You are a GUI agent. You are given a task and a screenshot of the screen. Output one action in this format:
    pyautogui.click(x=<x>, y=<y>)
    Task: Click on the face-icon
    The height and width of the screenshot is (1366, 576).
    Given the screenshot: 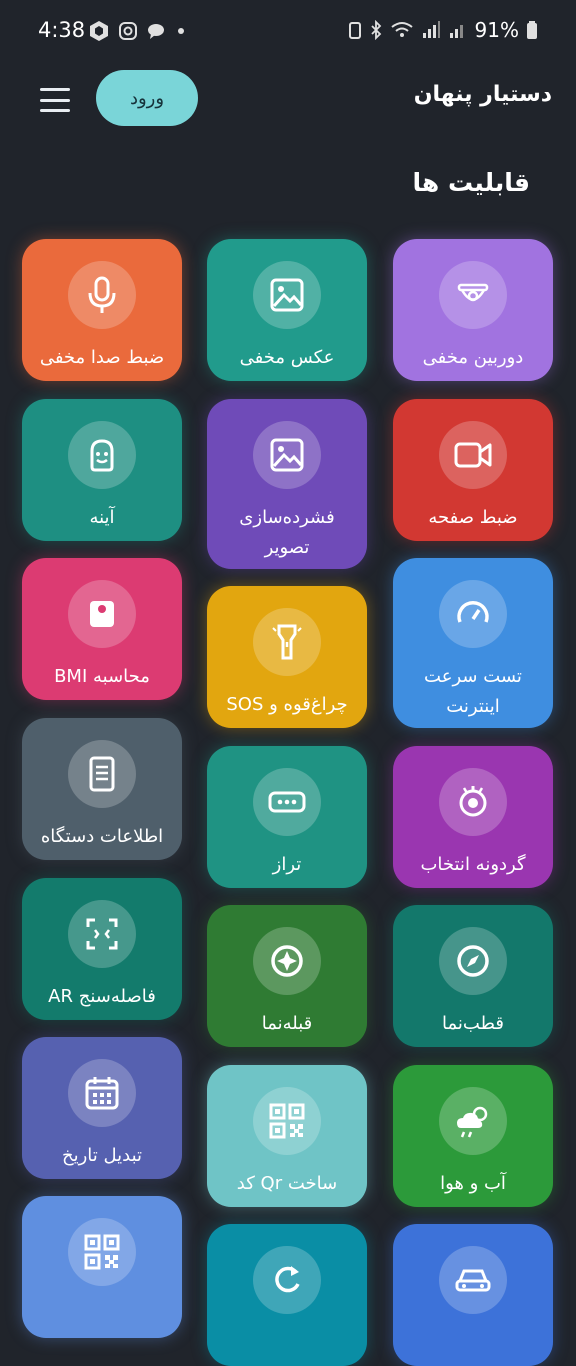 What is the action you would take?
    pyautogui.click(x=102, y=455)
    